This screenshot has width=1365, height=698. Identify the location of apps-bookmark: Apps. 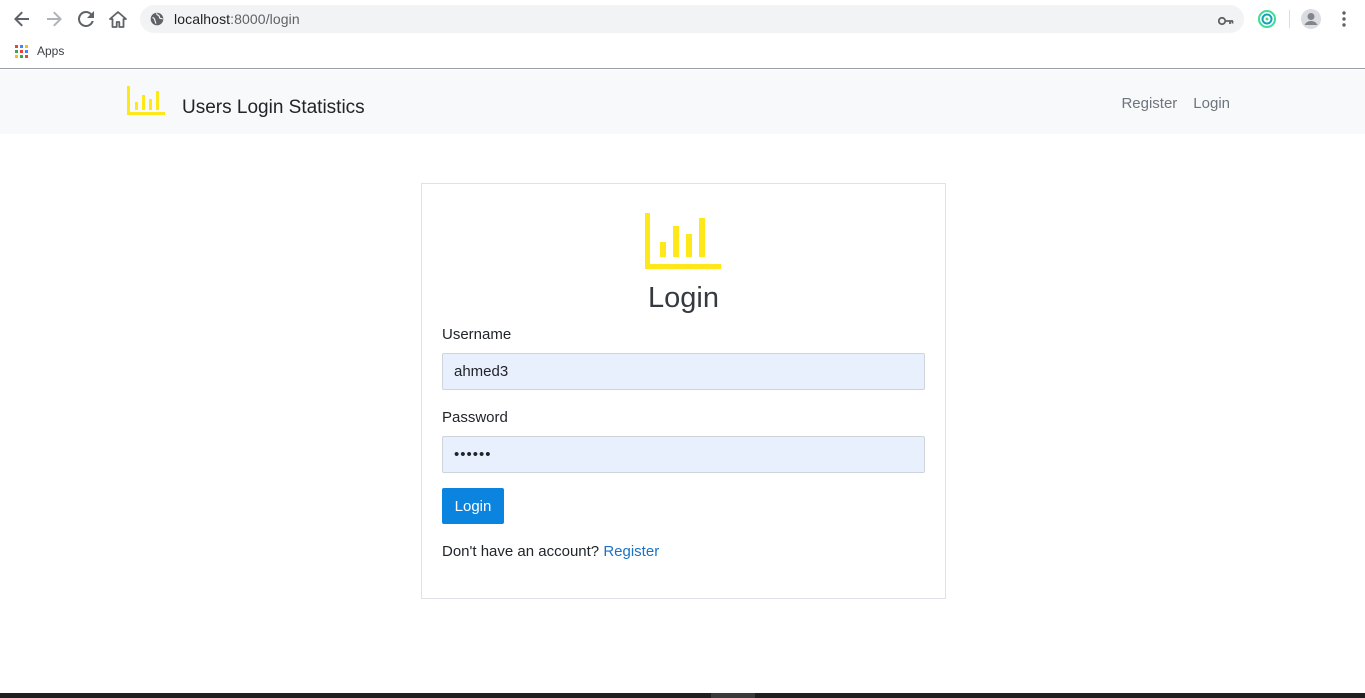
(39, 51).